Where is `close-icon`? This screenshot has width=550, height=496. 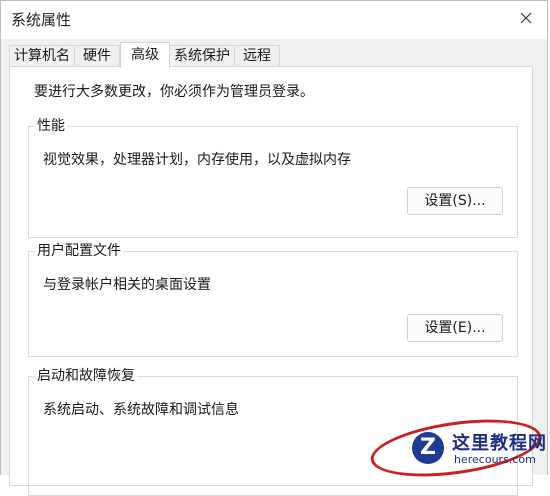
close-icon is located at coordinates (526, 18).